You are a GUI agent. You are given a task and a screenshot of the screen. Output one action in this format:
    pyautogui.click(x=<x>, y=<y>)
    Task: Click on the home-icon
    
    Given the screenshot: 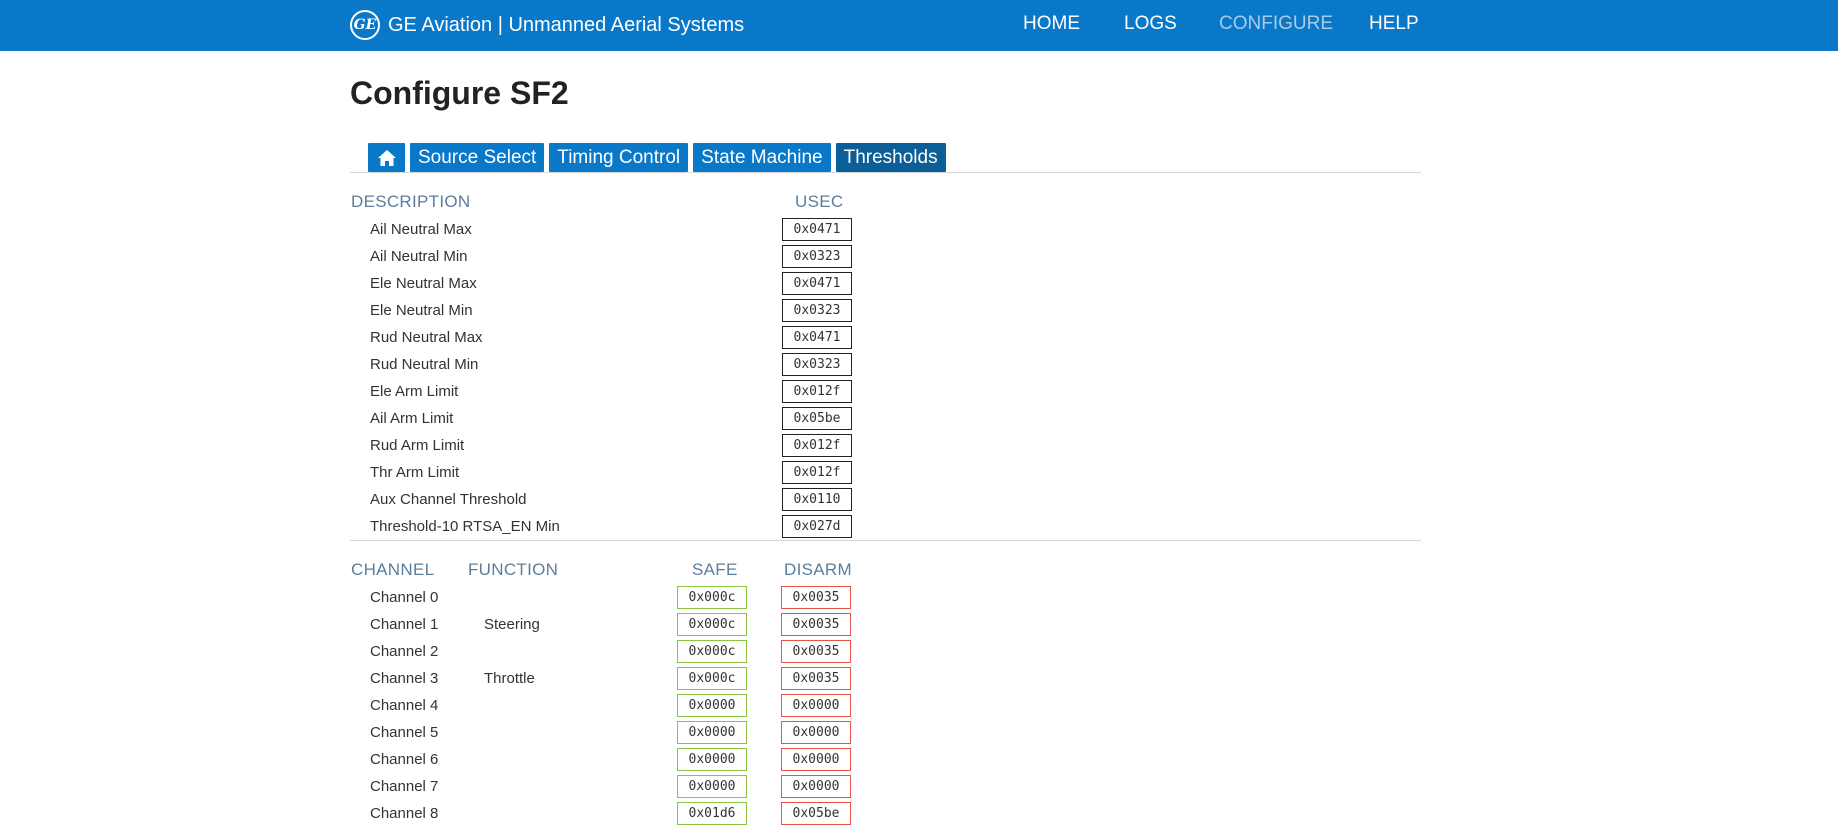 What is the action you would take?
    pyautogui.click(x=386, y=157)
    